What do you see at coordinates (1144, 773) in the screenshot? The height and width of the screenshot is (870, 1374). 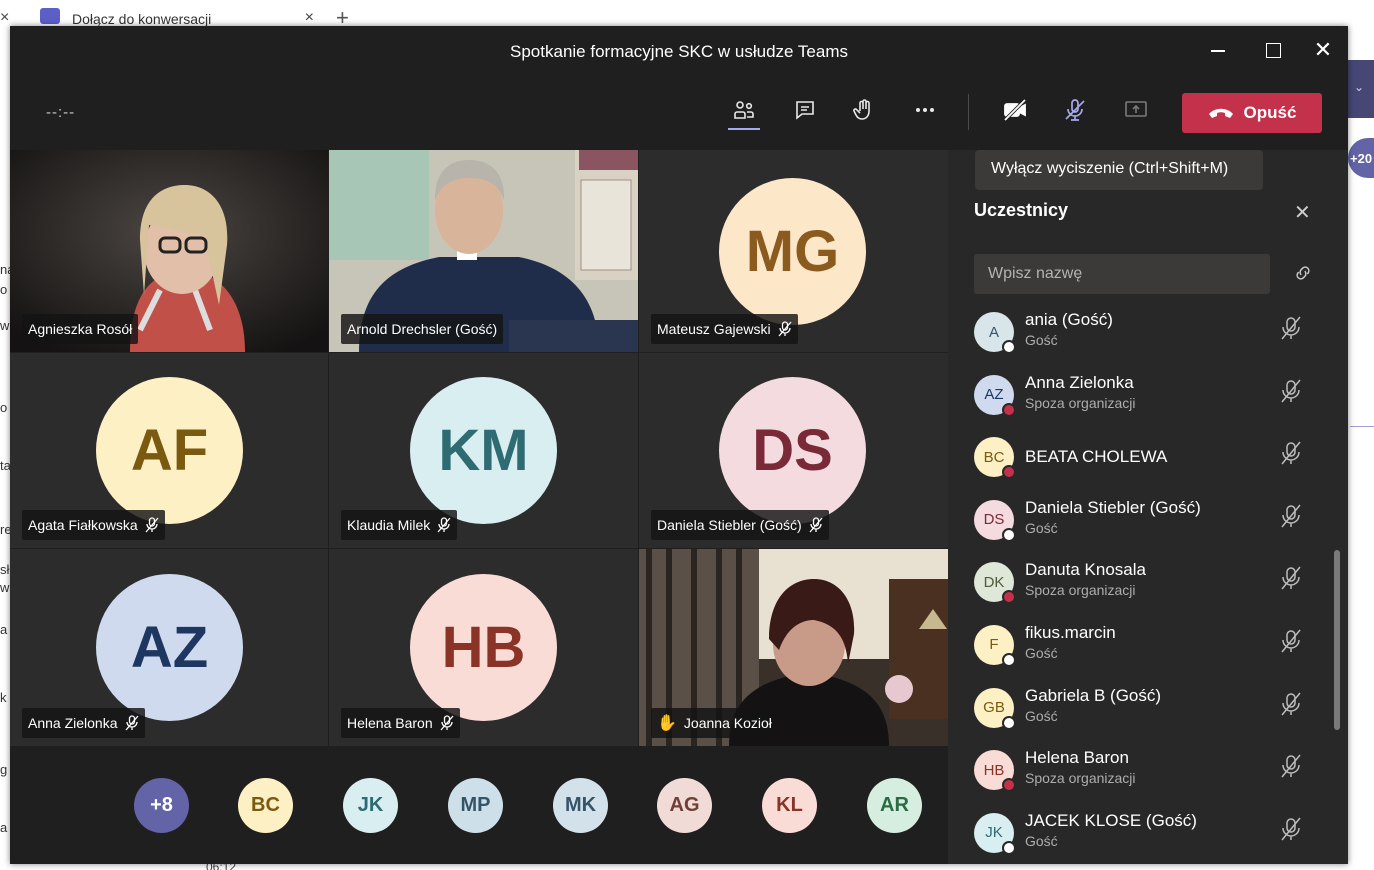 I see `participant-row: HB Helena Baron Spoza organizacji` at bounding box center [1144, 773].